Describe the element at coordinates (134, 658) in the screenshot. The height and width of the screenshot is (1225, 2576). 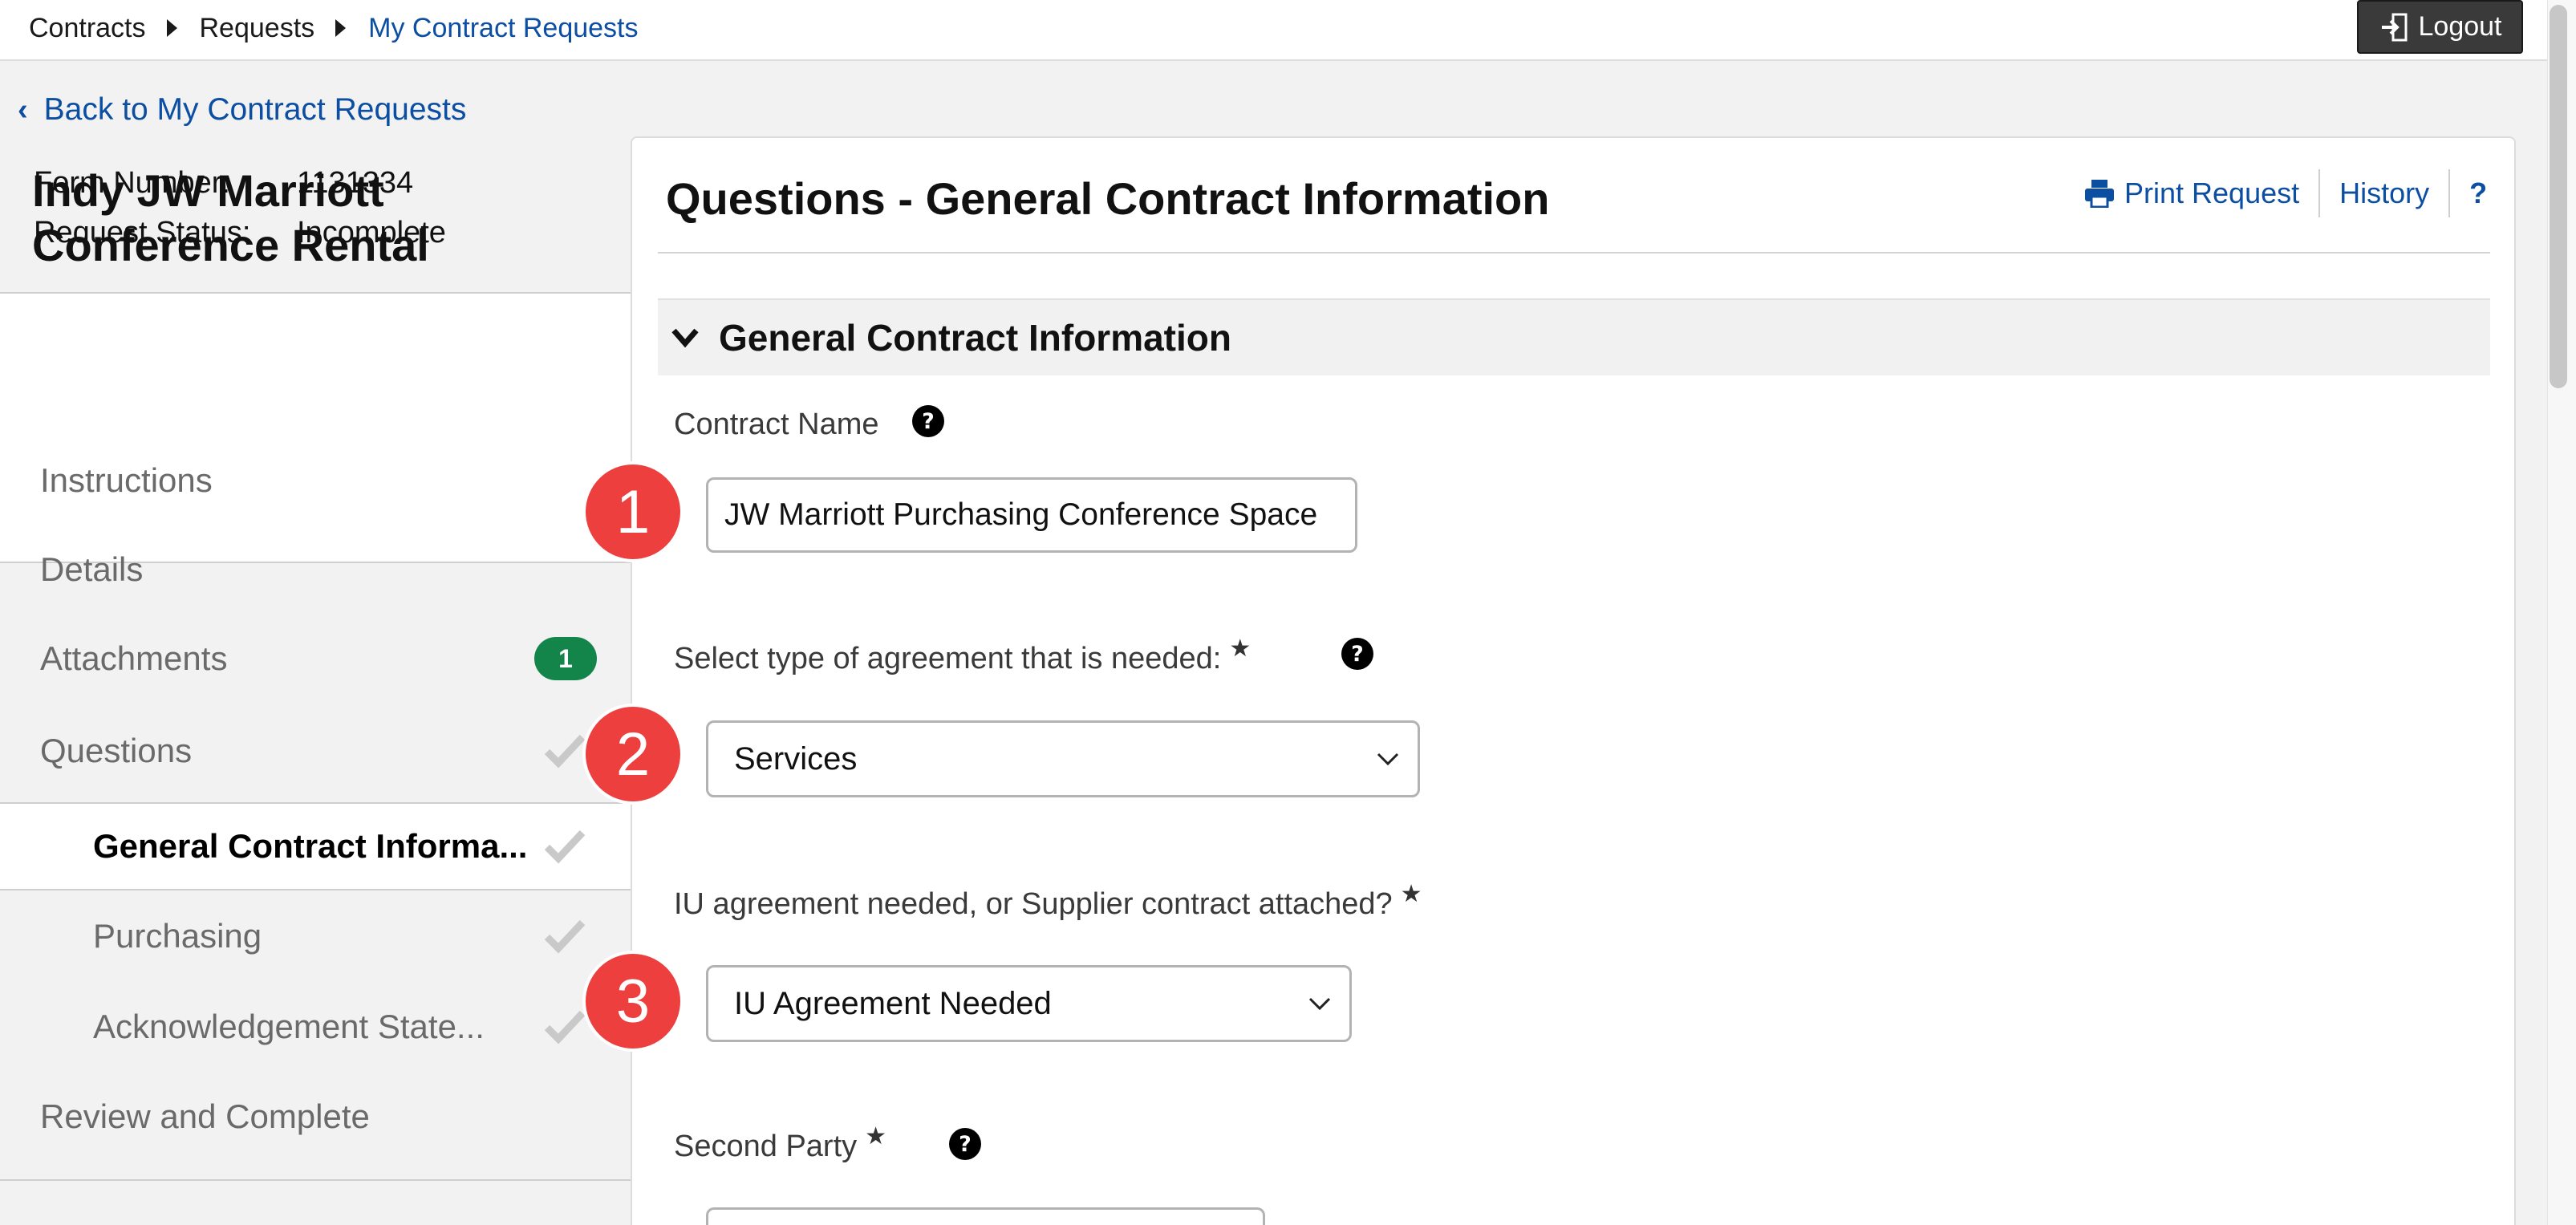
I see `sidebar-item-label: Attachments` at that location.